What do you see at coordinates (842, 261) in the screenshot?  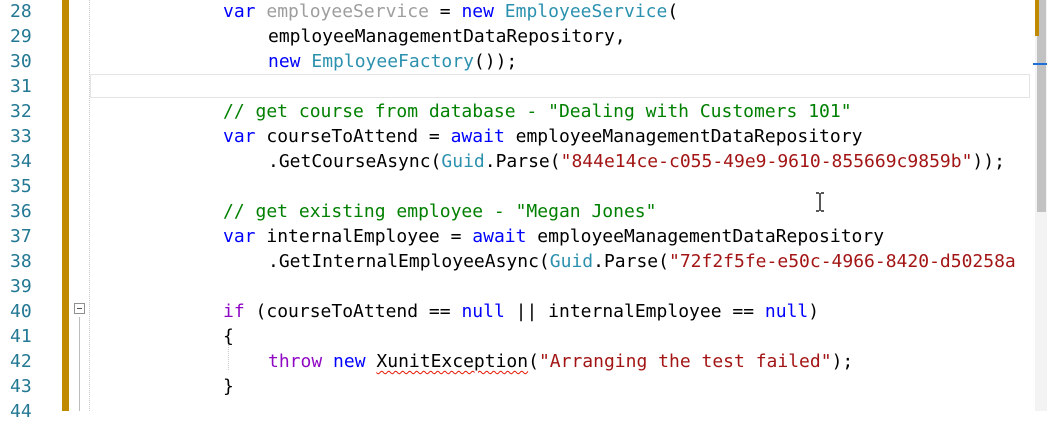 I see `code-token: "72f2f5fe-e50c-4966-8420-d50258a` at bounding box center [842, 261].